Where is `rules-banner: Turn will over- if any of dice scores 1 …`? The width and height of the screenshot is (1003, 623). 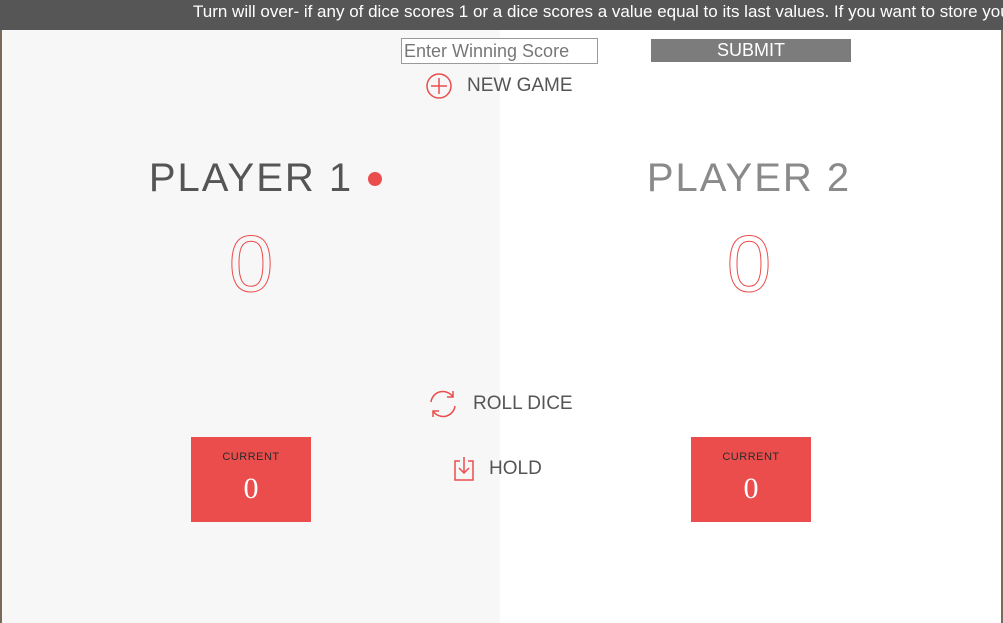 rules-banner: Turn will over- if any of dice scores 1 … is located at coordinates (501, 15).